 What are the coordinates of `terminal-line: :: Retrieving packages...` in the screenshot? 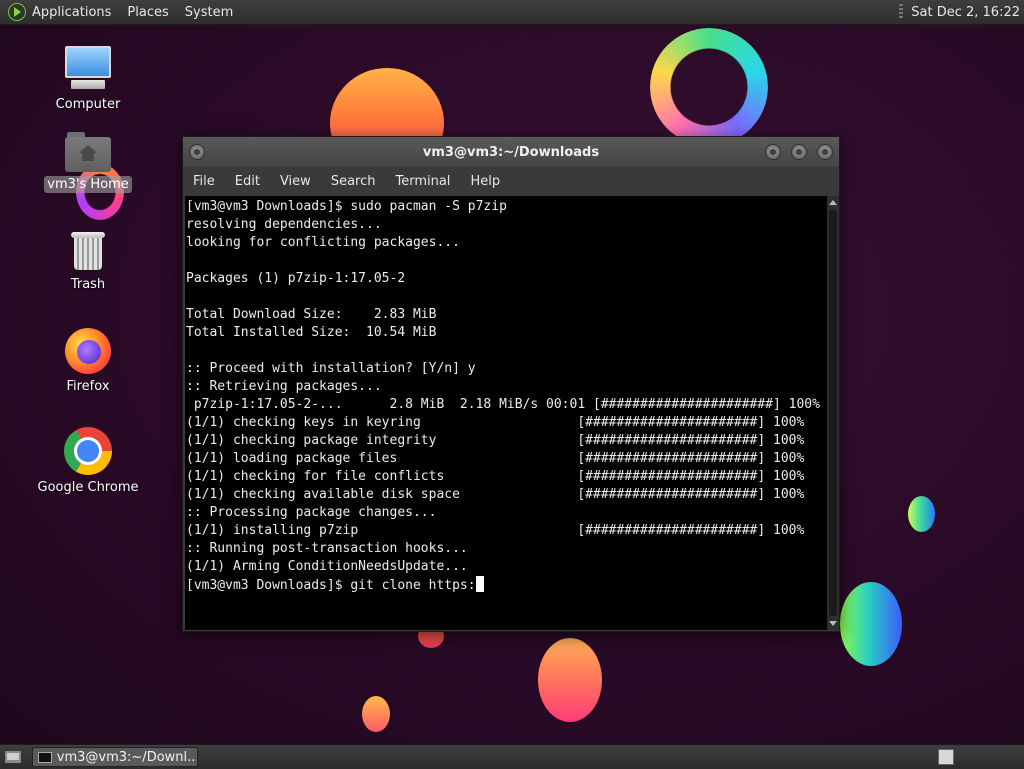 It's located at (284, 386).